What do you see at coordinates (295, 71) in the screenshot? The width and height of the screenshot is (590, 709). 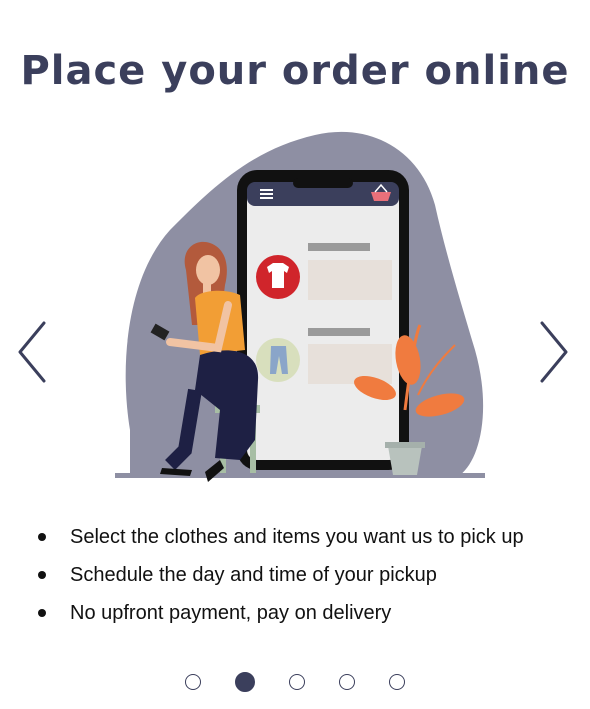 I see `page-title: Place your order online` at bounding box center [295, 71].